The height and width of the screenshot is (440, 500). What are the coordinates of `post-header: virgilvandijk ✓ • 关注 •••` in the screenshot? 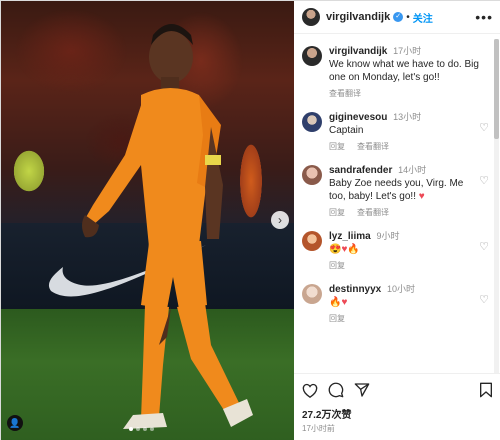 It's located at (397, 17).